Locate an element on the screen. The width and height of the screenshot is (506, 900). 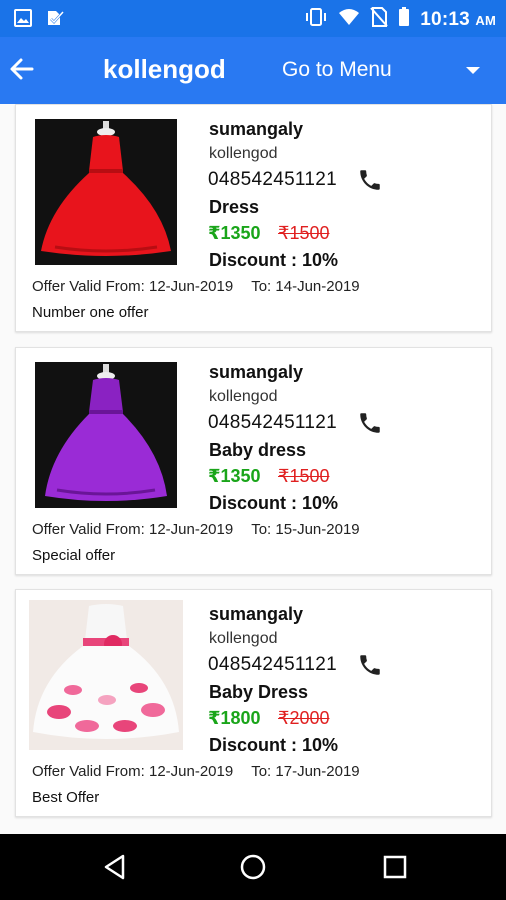
product-name: Baby Dress is located at coordinates (259, 692).